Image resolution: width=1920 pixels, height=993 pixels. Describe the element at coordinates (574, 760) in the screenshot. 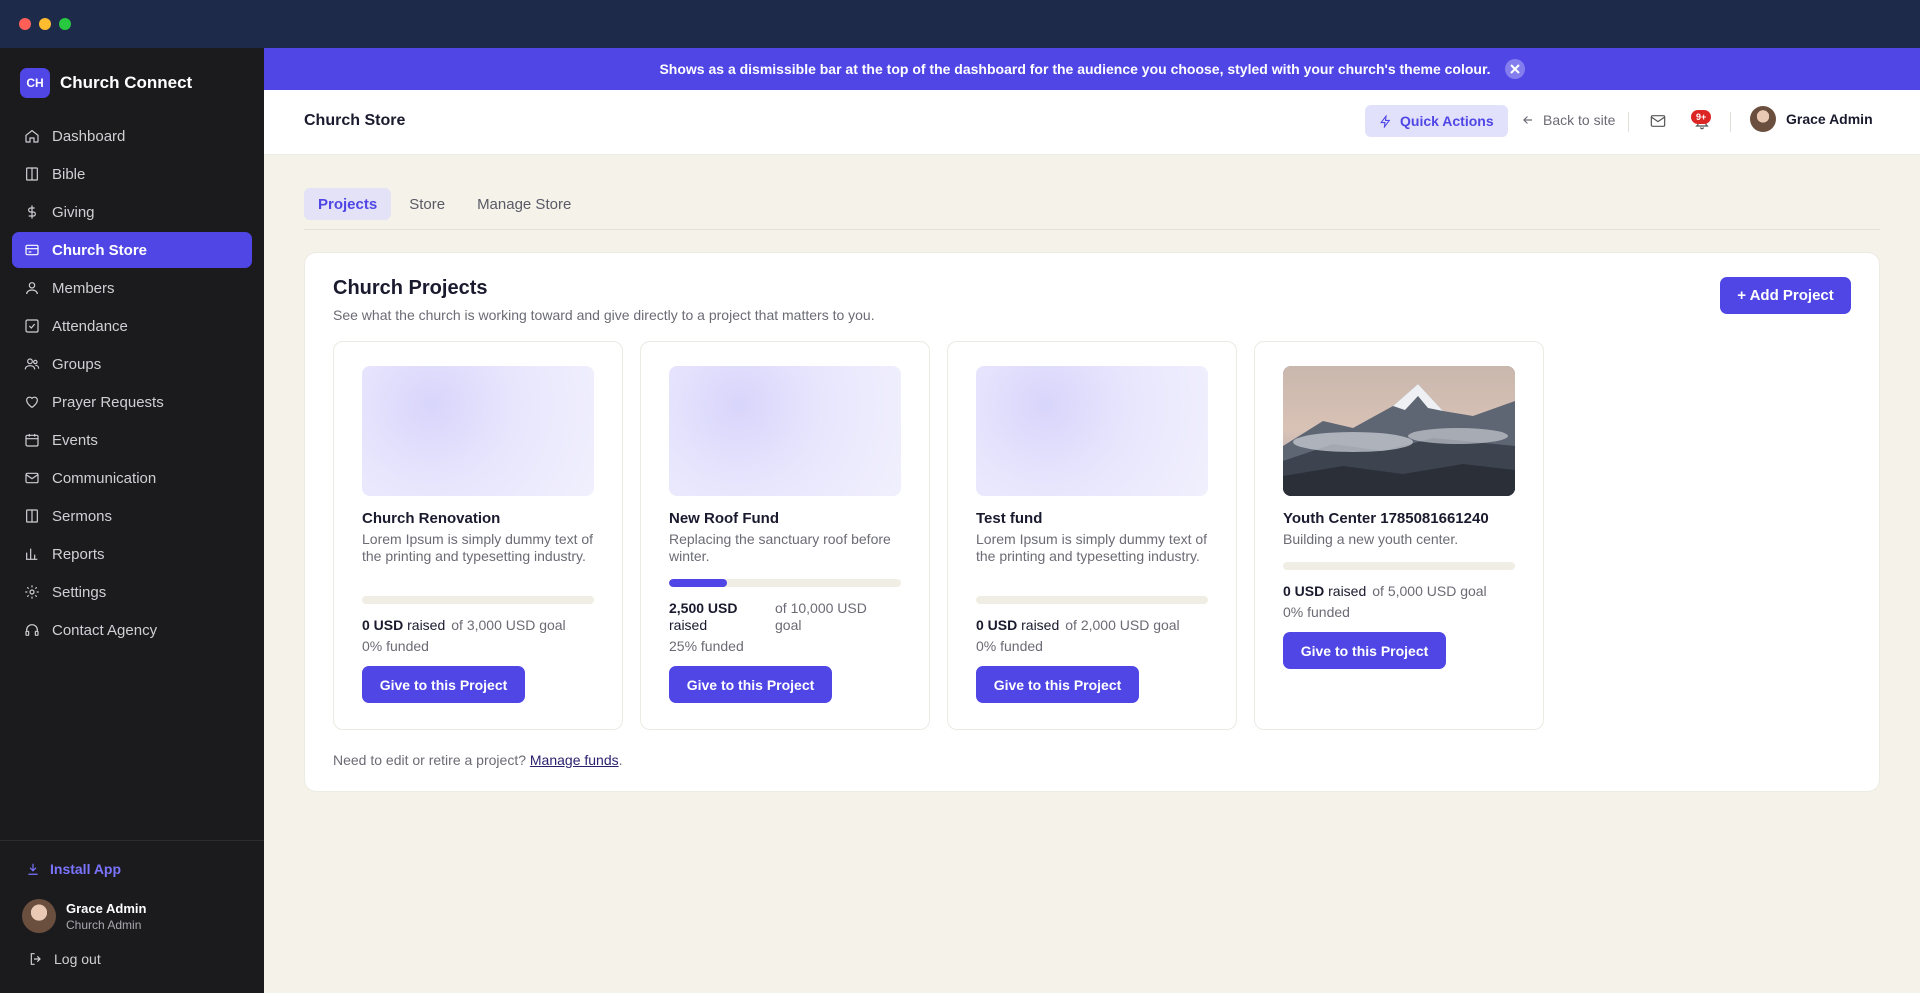

I see `manage-funds-link: Manage funds` at that location.